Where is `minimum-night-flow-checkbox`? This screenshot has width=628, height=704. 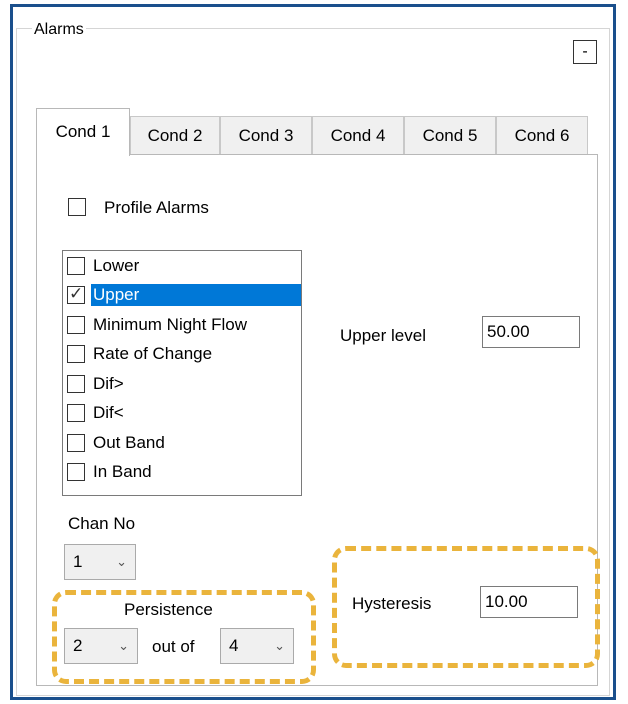 minimum-night-flow-checkbox is located at coordinates (76, 325).